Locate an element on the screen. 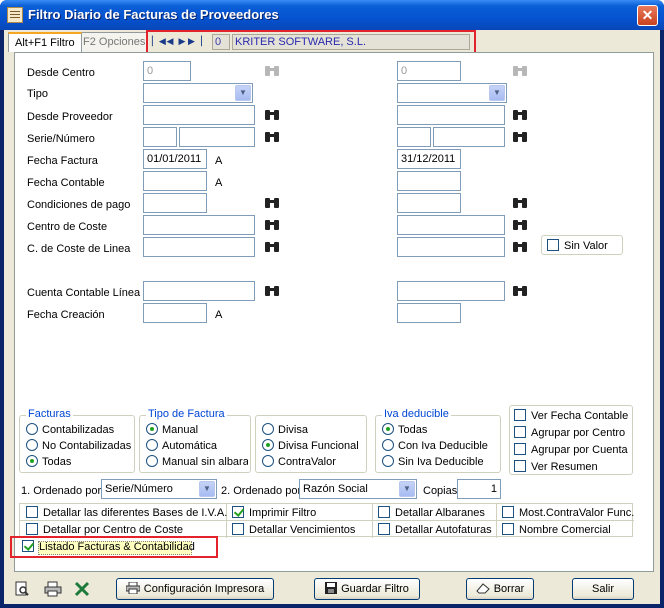 The width and height of the screenshot is (664, 608). condiciones-desde-field is located at coordinates (175, 203).